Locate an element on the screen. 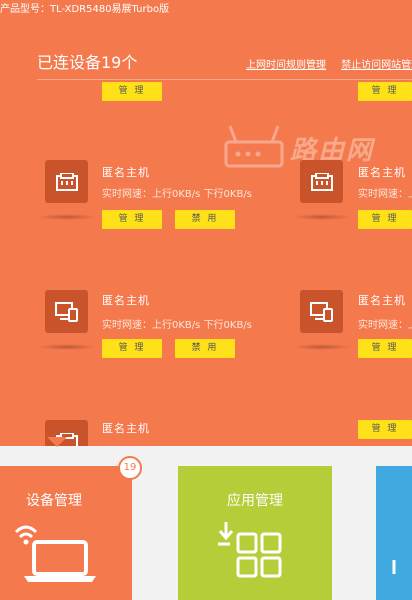 Image resolution: width=412 pixels, height=600 pixels. third-tile is located at coordinates (394, 533).